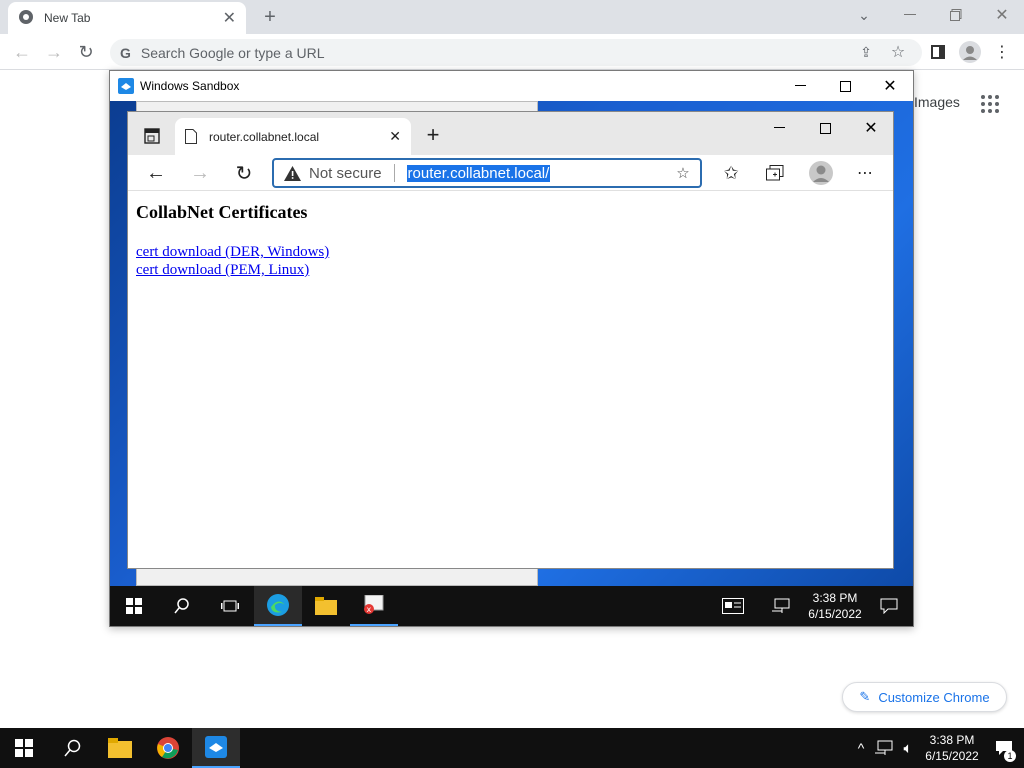 The image size is (1024, 768). I want to click on sandbox-maximize-icon, so click(845, 86).